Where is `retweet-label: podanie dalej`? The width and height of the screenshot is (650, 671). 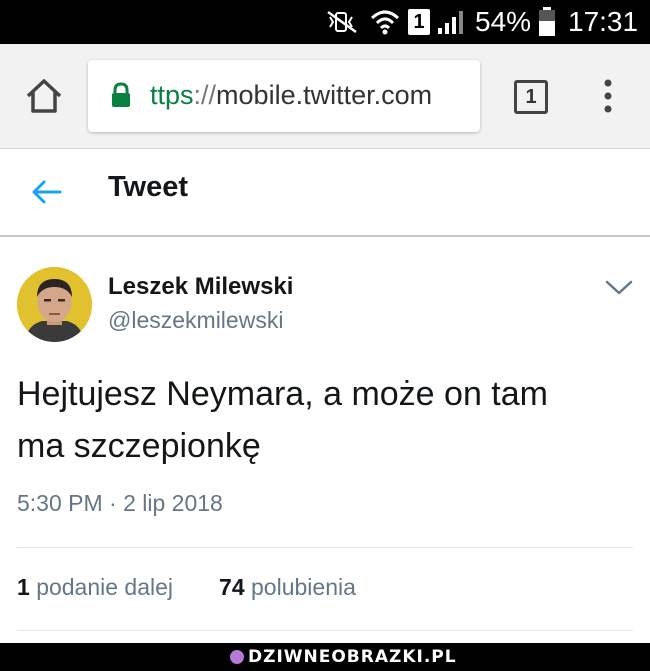
retweet-label: podanie dalej is located at coordinates (105, 587).